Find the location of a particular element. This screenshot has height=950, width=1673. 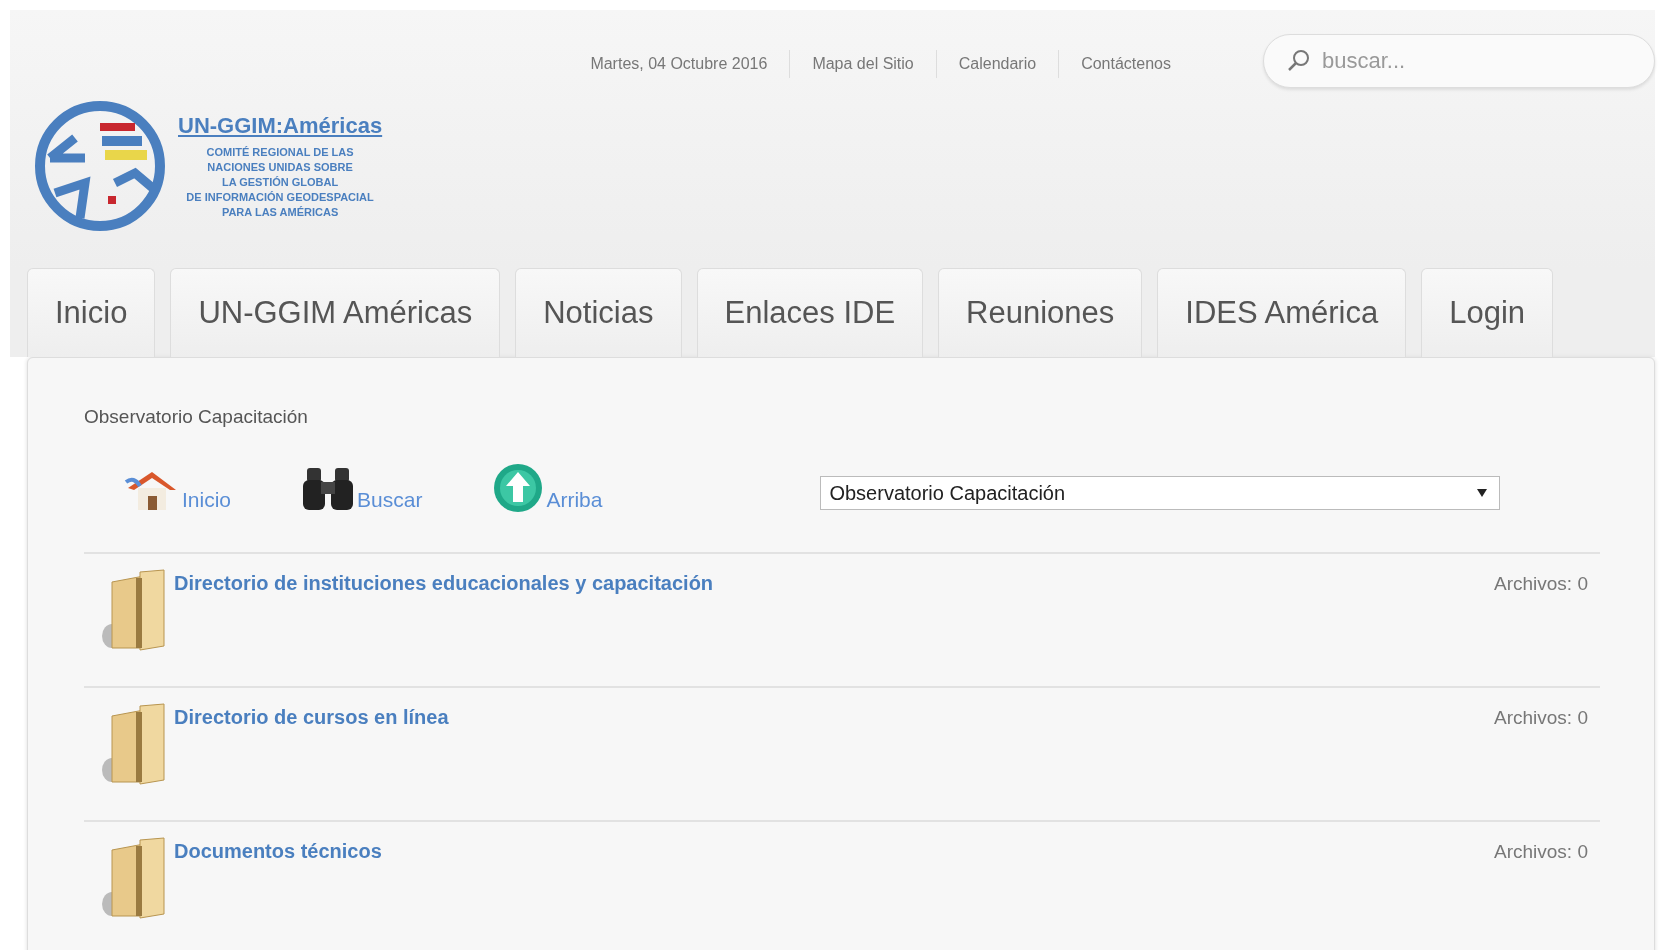

top-link: Mapa del Sitio is located at coordinates (863, 64).